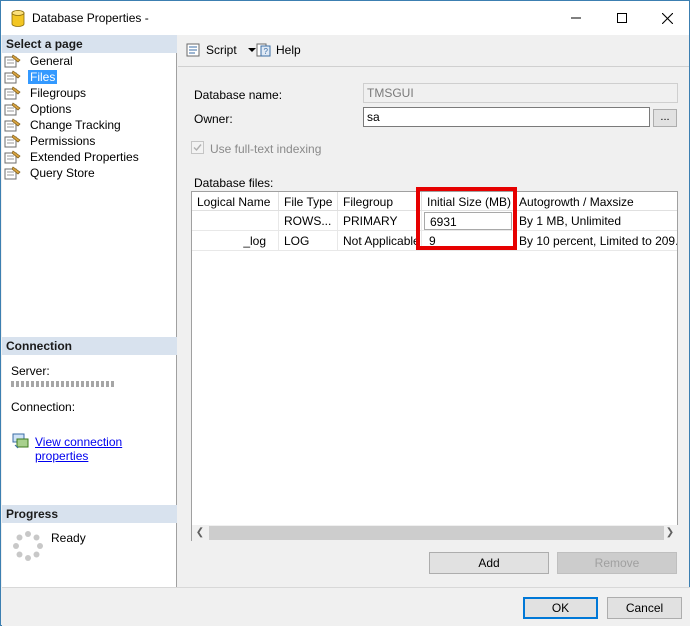 This screenshot has width=690, height=626. I want to click on close-icon, so click(667, 18).